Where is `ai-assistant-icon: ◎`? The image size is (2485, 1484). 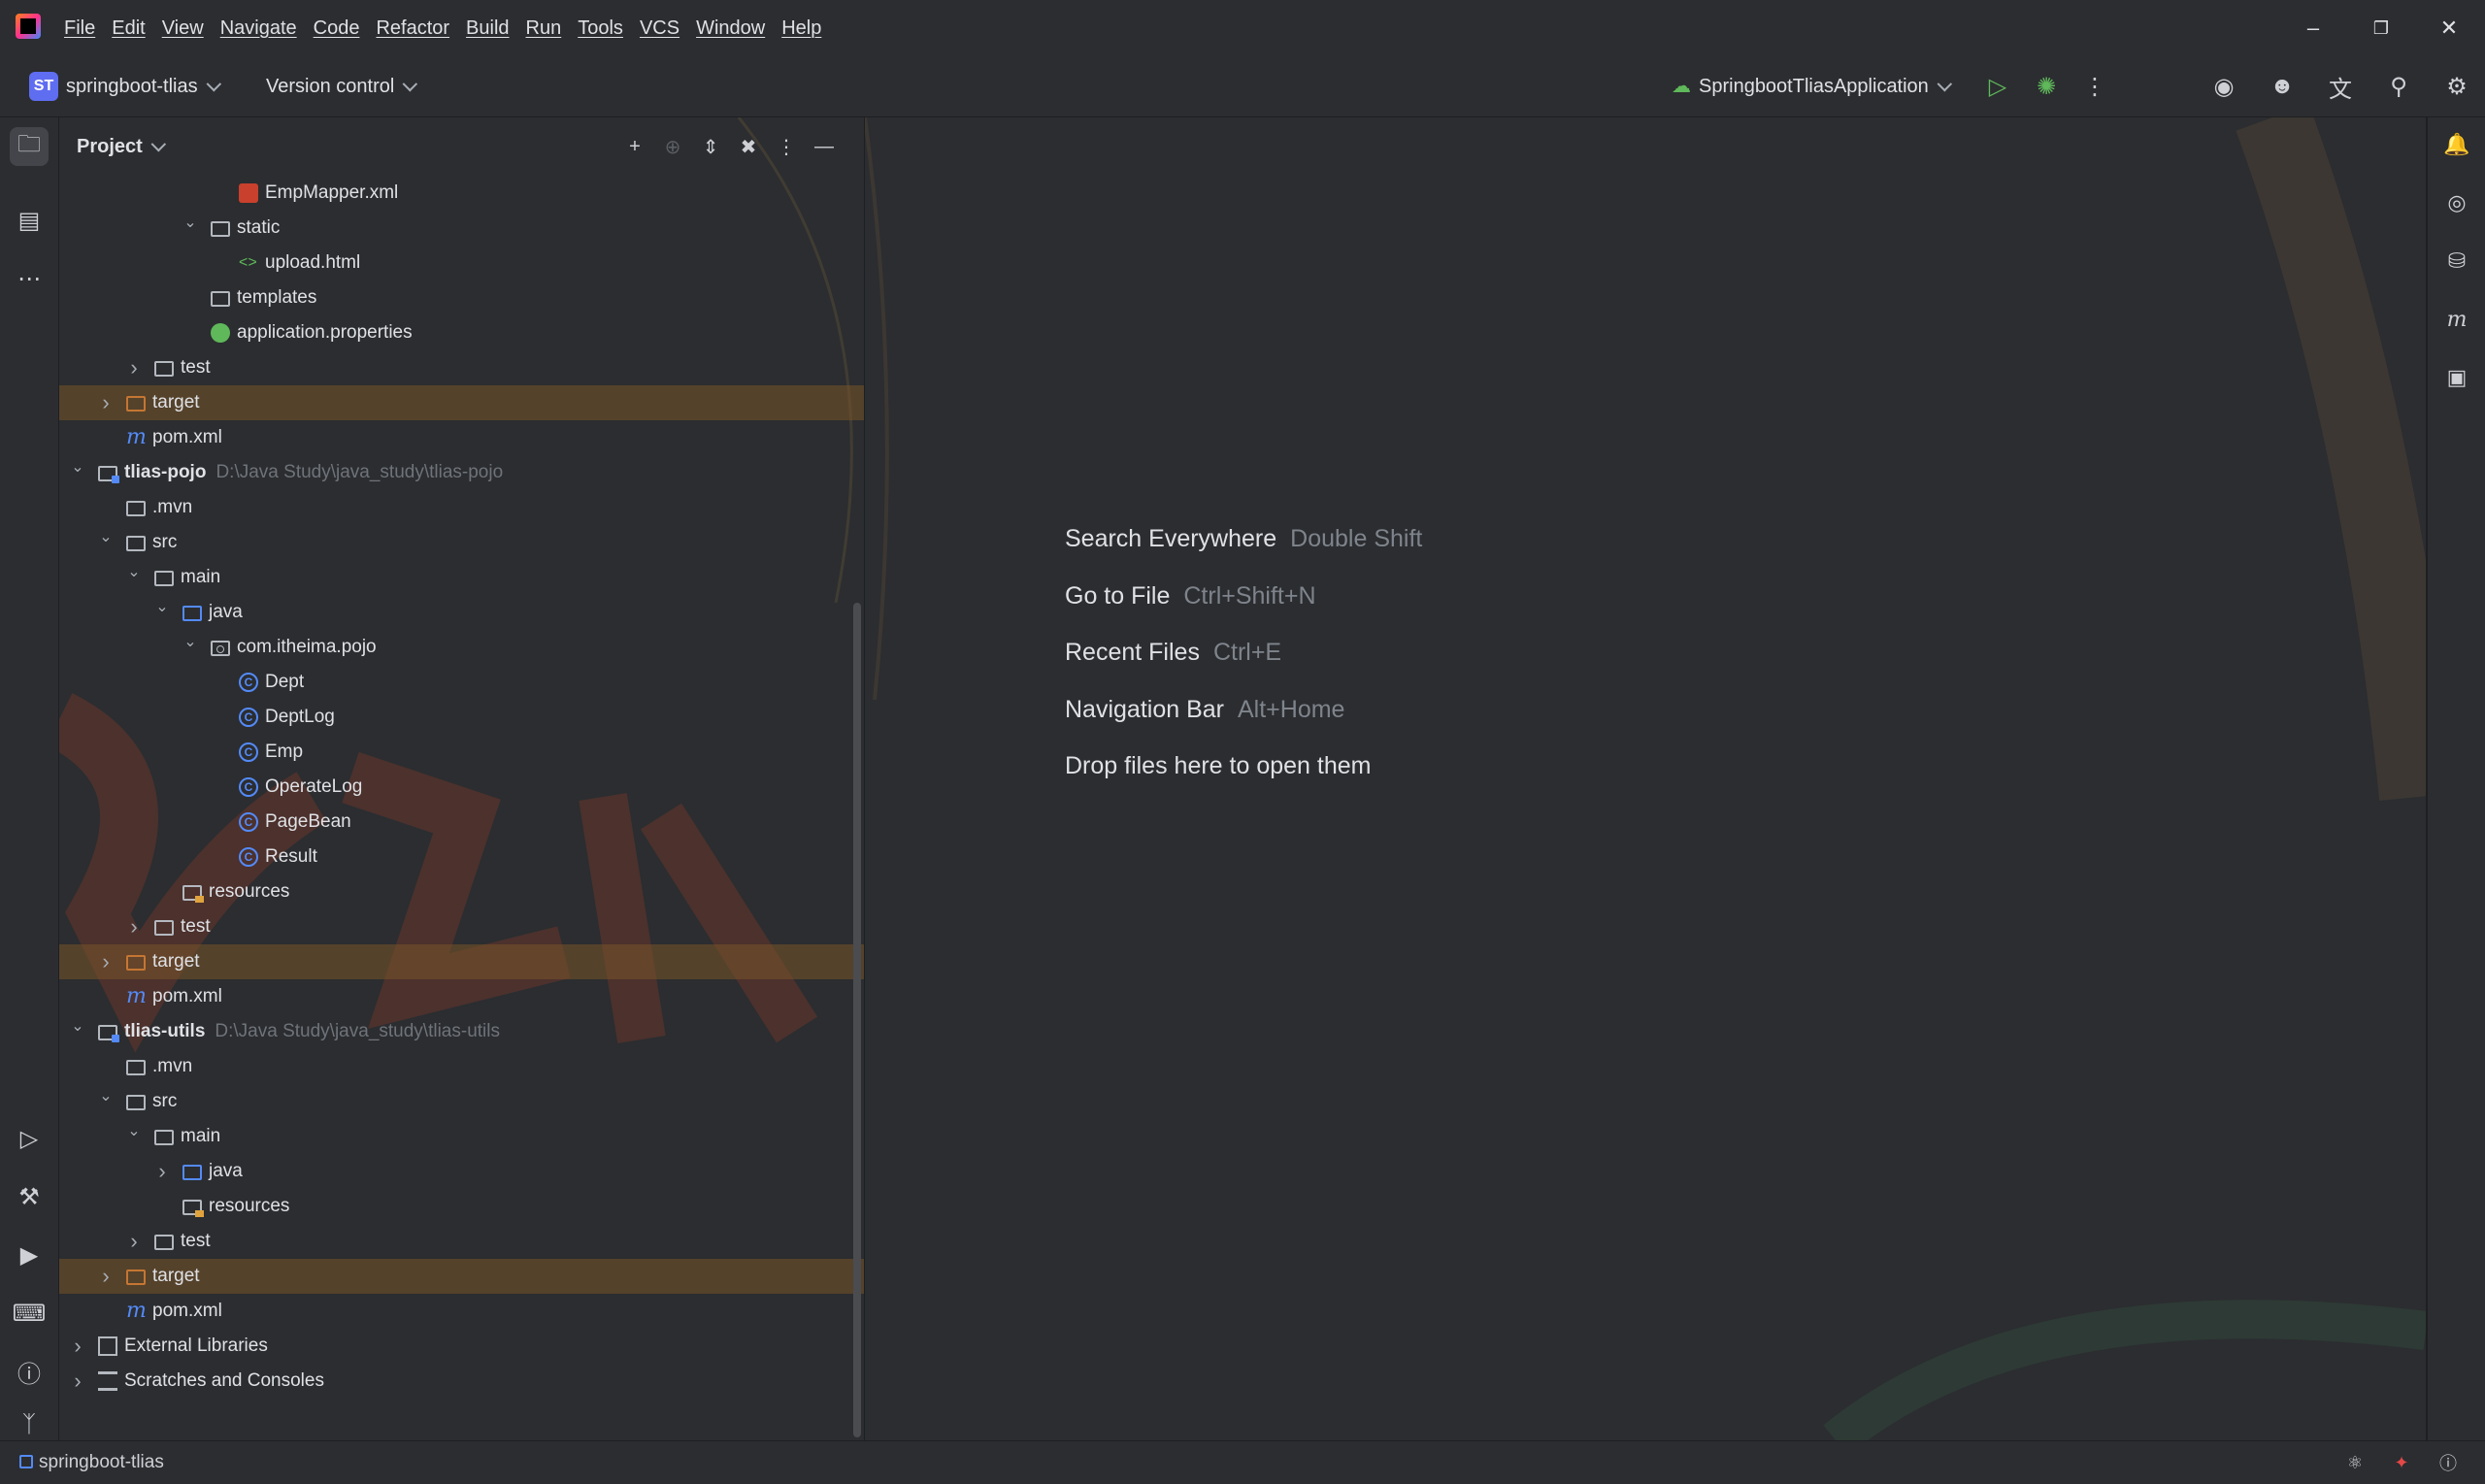 ai-assistant-icon: ◎ is located at coordinates (2457, 202).